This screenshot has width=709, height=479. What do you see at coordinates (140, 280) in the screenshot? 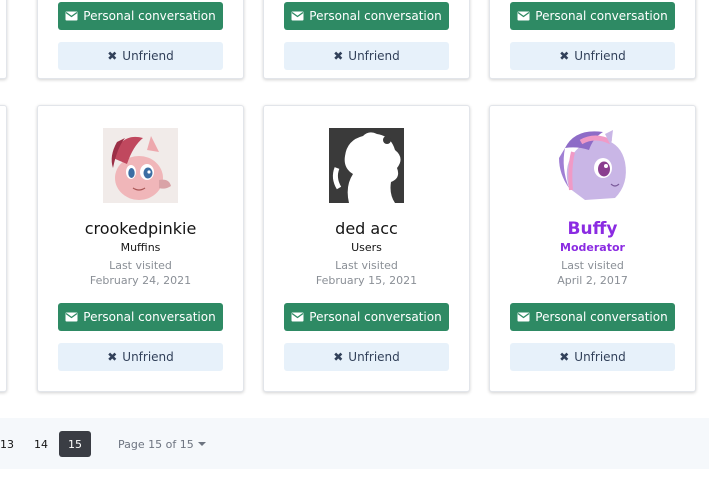
I see `last-visited-date: February 24, 2021` at bounding box center [140, 280].